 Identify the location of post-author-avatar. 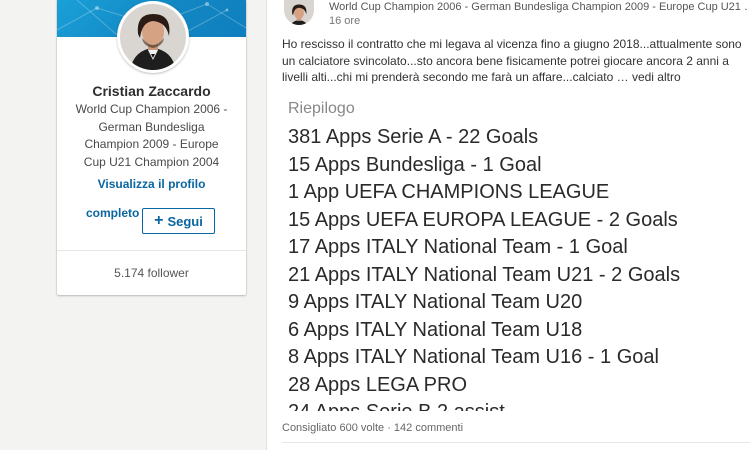
(299, 12).